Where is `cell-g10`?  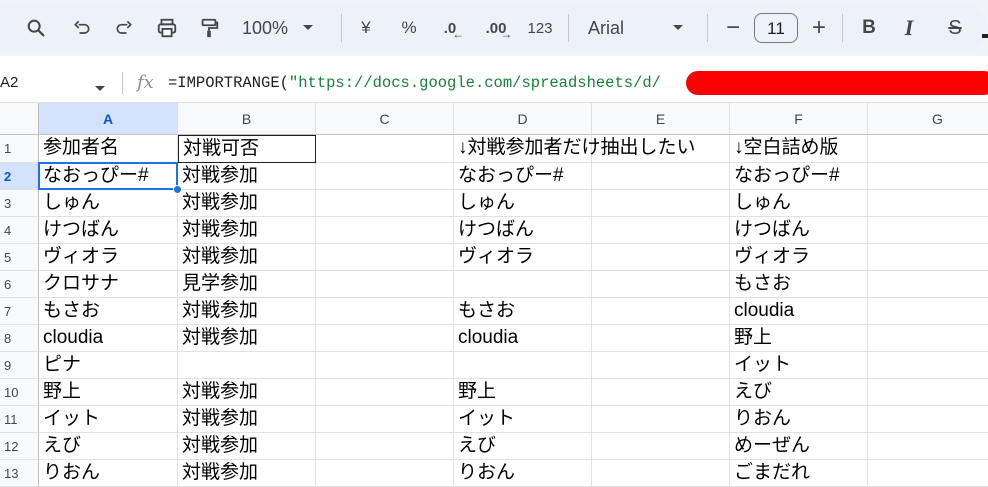
cell-g10 is located at coordinates (928, 392).